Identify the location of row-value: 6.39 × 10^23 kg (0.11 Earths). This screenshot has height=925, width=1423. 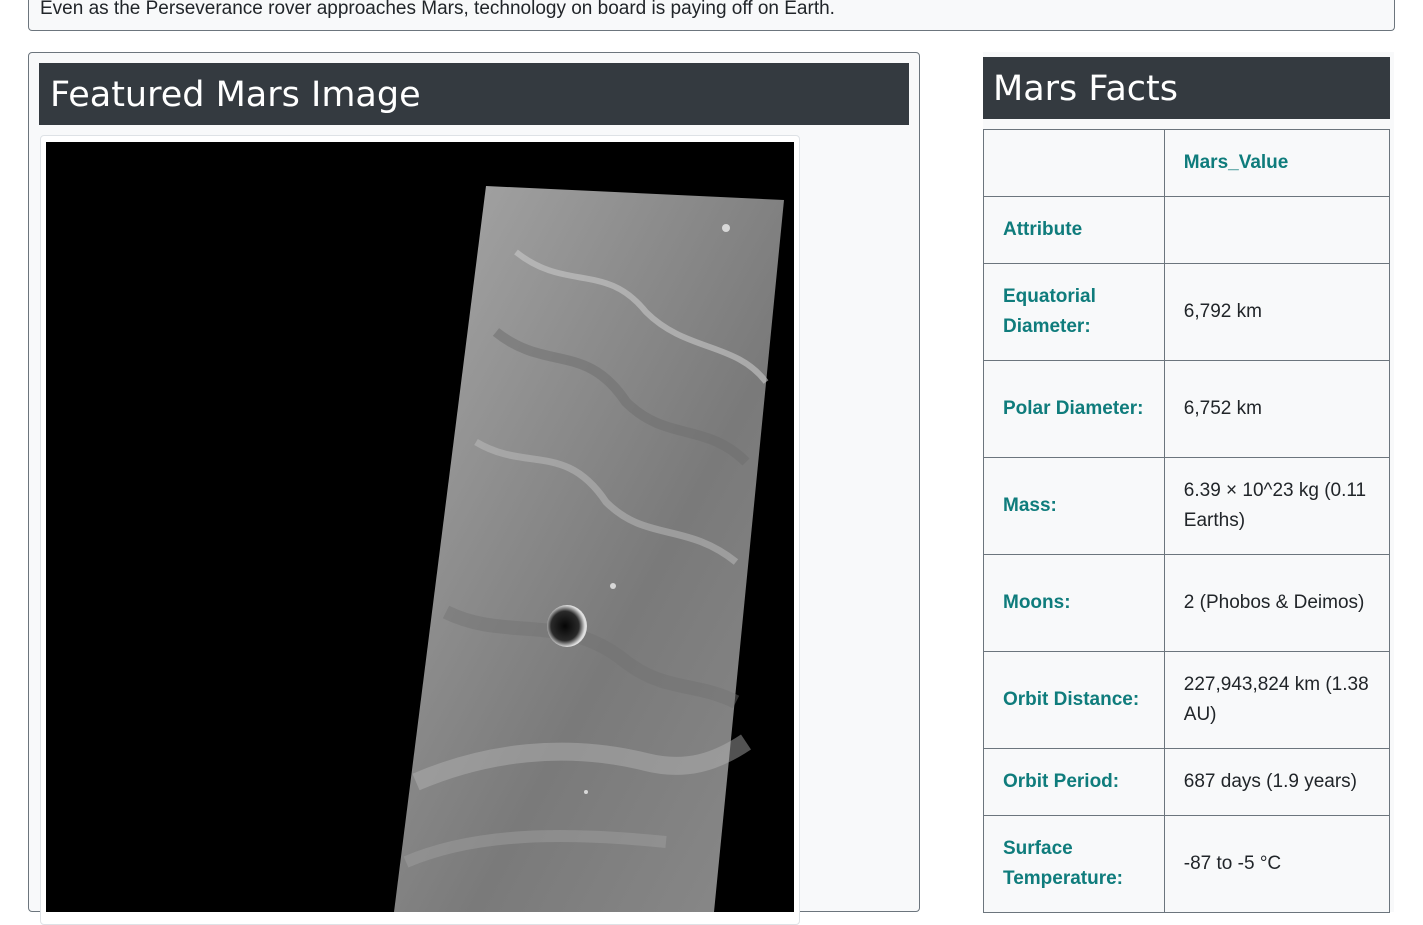
(1277, 506).